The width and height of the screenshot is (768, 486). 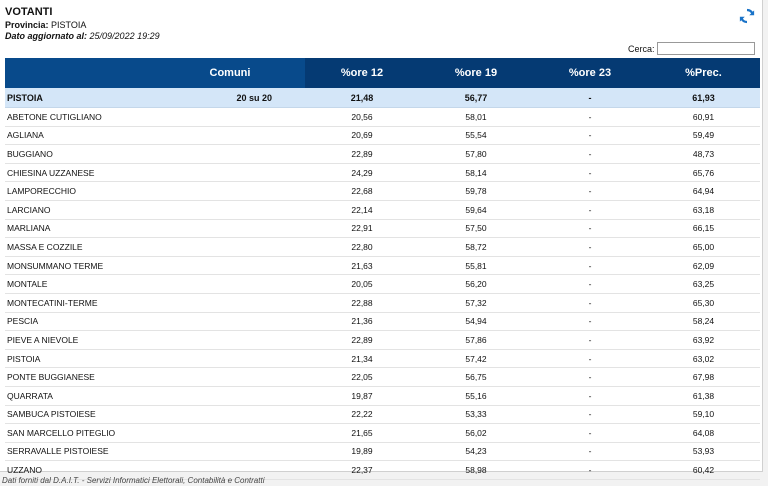 What do you see at coordinates (362, 340) in the screenshot?
I see `cell-ore12: 22,89` at bounding box center [362, 340].